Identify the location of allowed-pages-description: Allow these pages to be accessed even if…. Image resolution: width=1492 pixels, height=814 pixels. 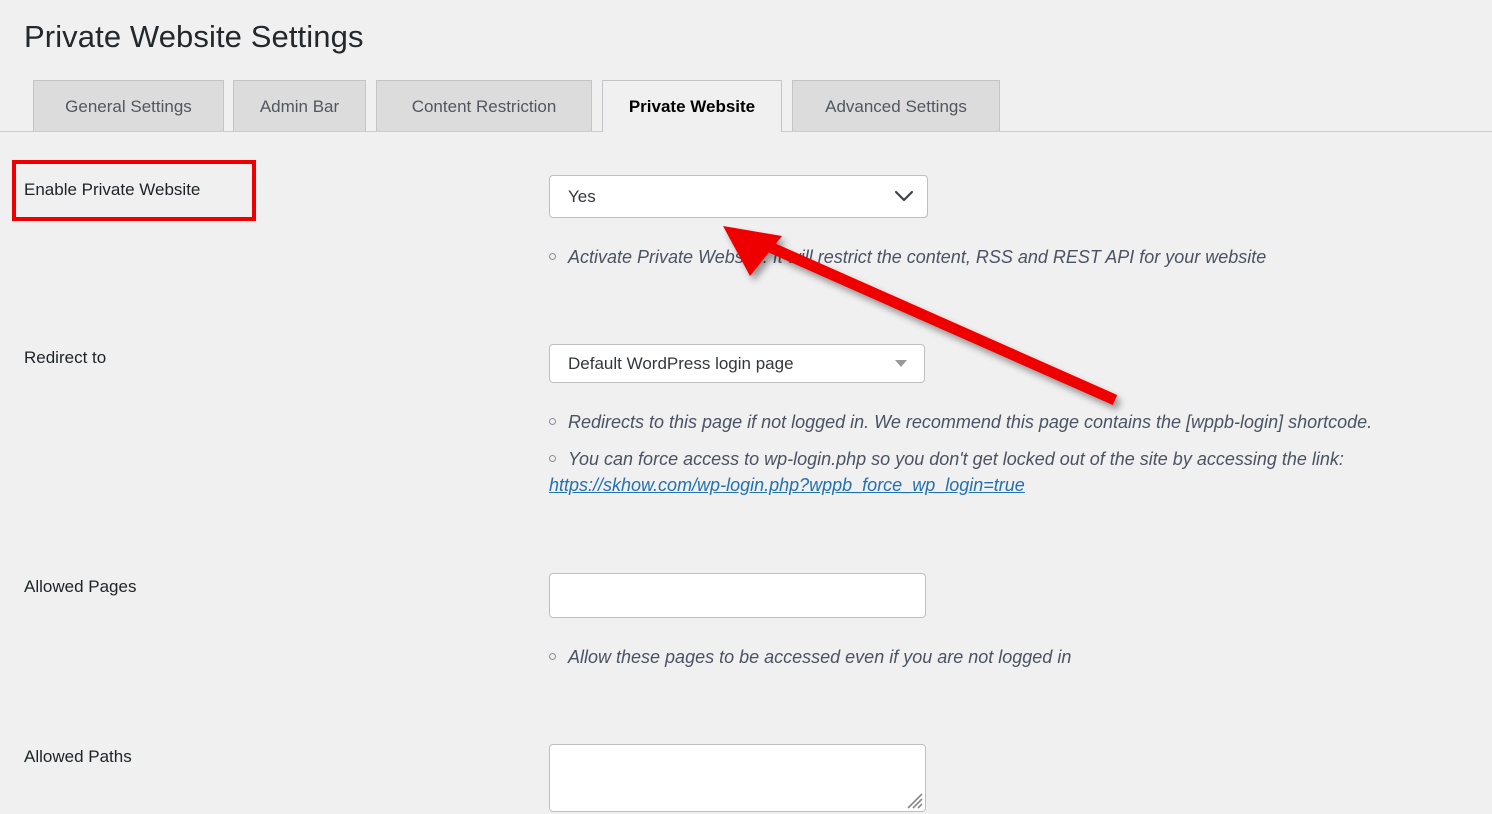
(810, 657).